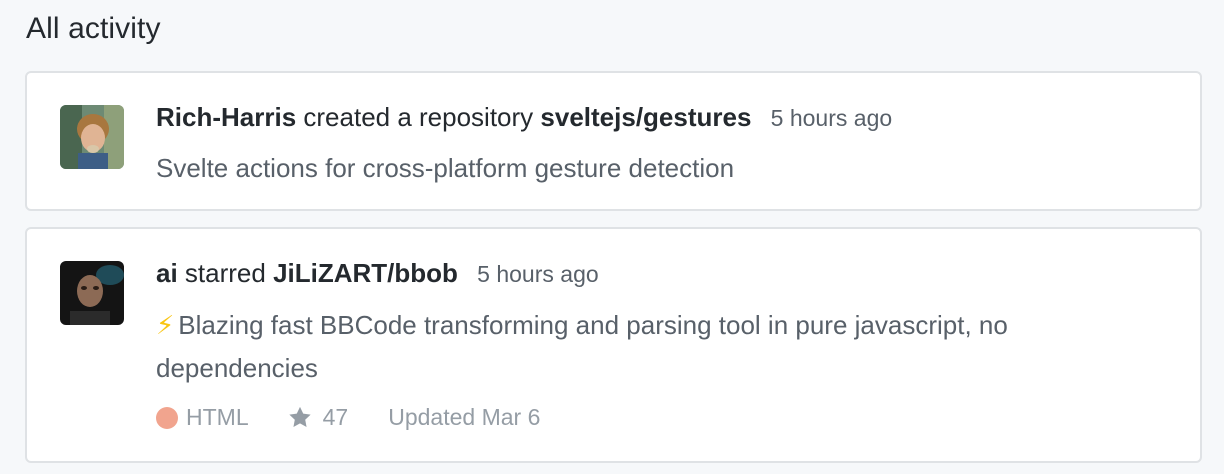  What do you see at coordinates (217, 417) in the screenshot?
I see `repo-language: HTML` at bounding box center [217, 417].